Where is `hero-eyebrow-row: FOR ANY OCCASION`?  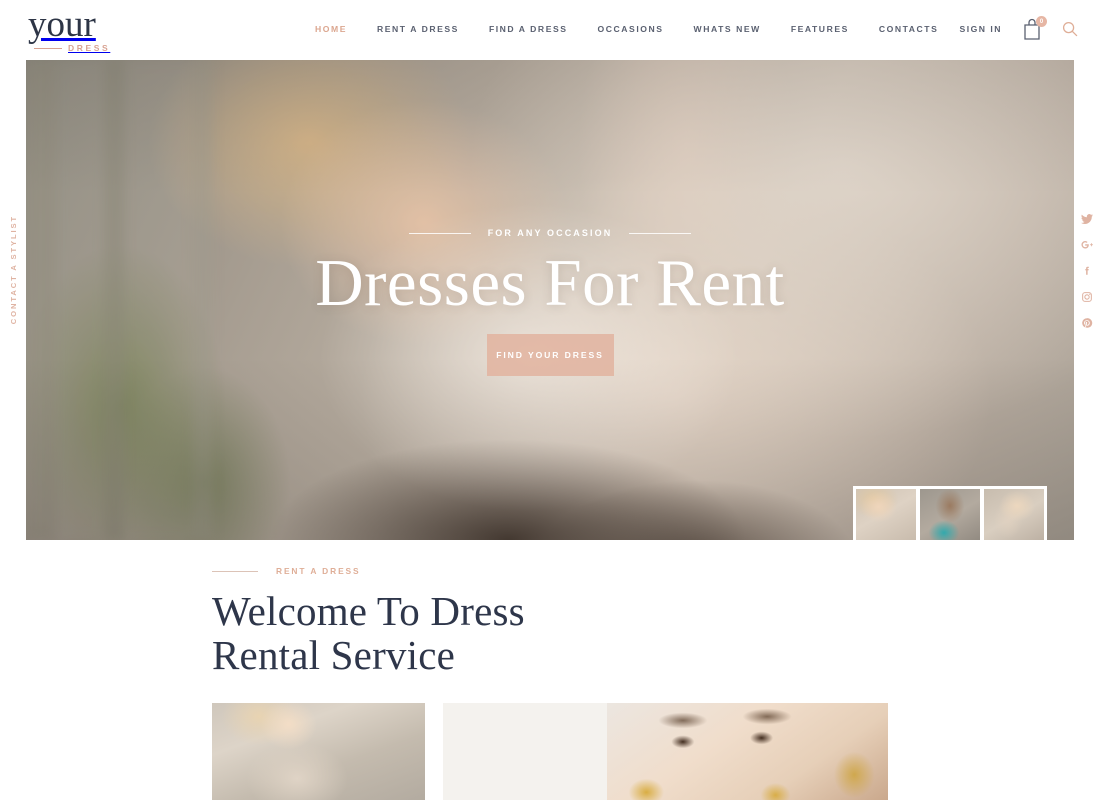
hero-eyebrow-row: FOR ANY OCCASION is located at coordinates (550, 233).